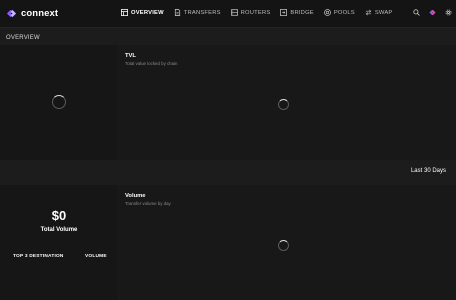 This screenshot has width=456, height=300. Describe the element at coordinates (344, 12) in the screenshot. I see `nav-pools-label: POOLS` at that location.